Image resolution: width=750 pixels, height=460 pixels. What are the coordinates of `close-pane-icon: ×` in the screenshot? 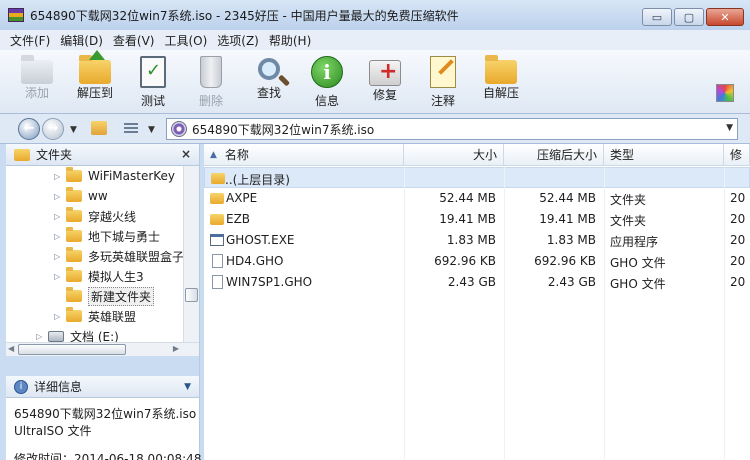 It's located at (186, 154).